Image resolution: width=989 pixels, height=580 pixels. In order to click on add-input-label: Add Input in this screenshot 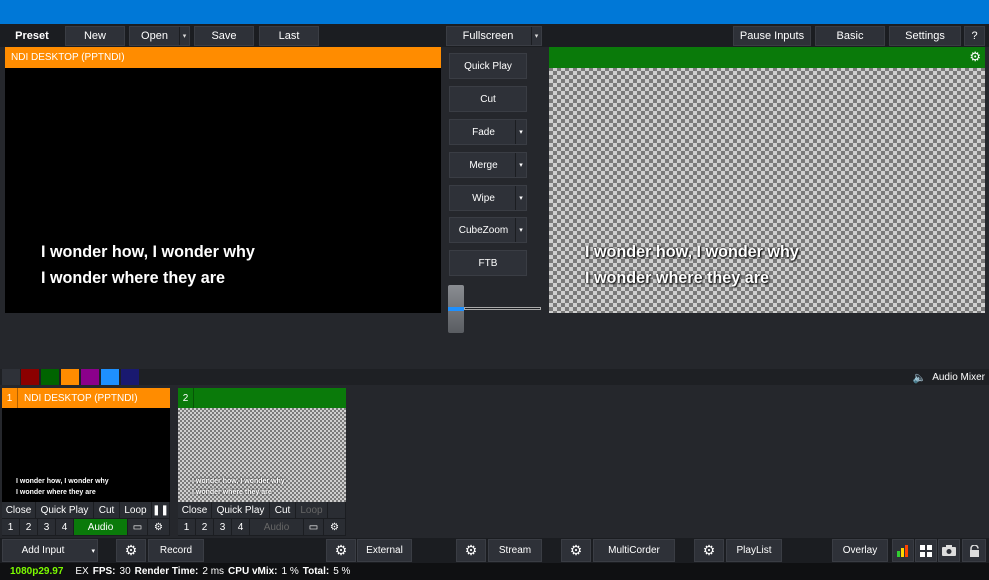, I will do `click(43, 550)`.